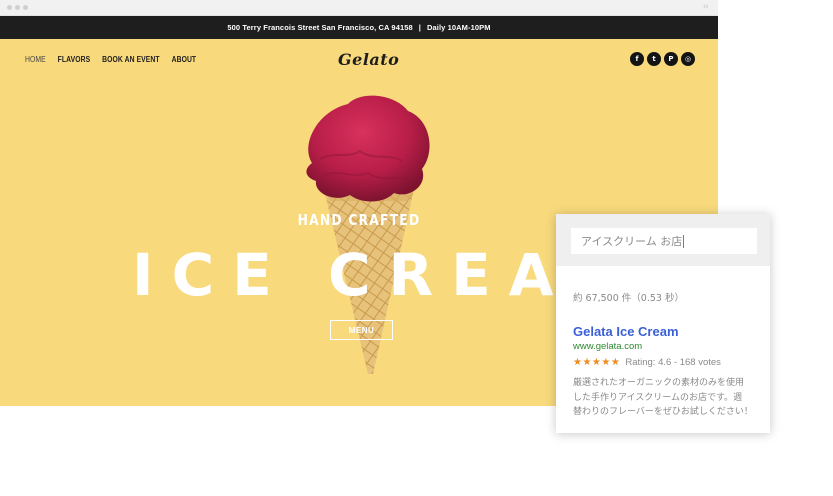  I want to click on nav-item-flavors: FLAVORS, so click(74, 59).